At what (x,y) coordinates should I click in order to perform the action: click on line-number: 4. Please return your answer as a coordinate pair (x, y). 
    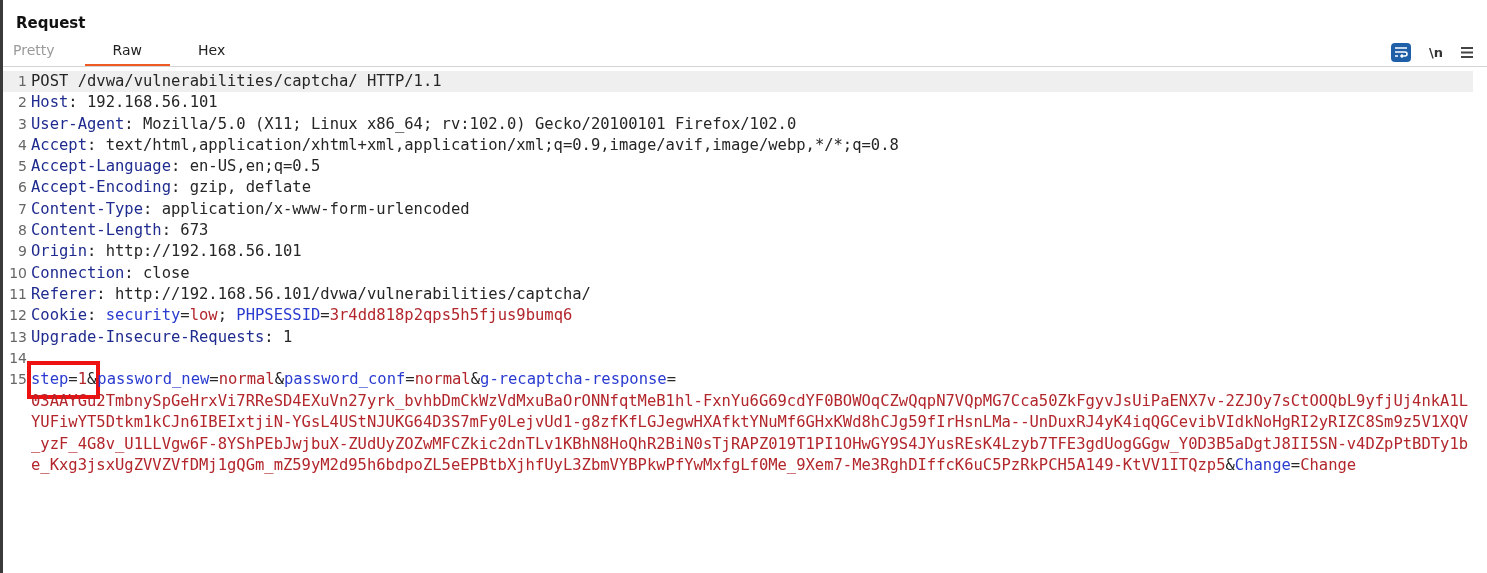
    Looking at the image, I should click on (22, 145).